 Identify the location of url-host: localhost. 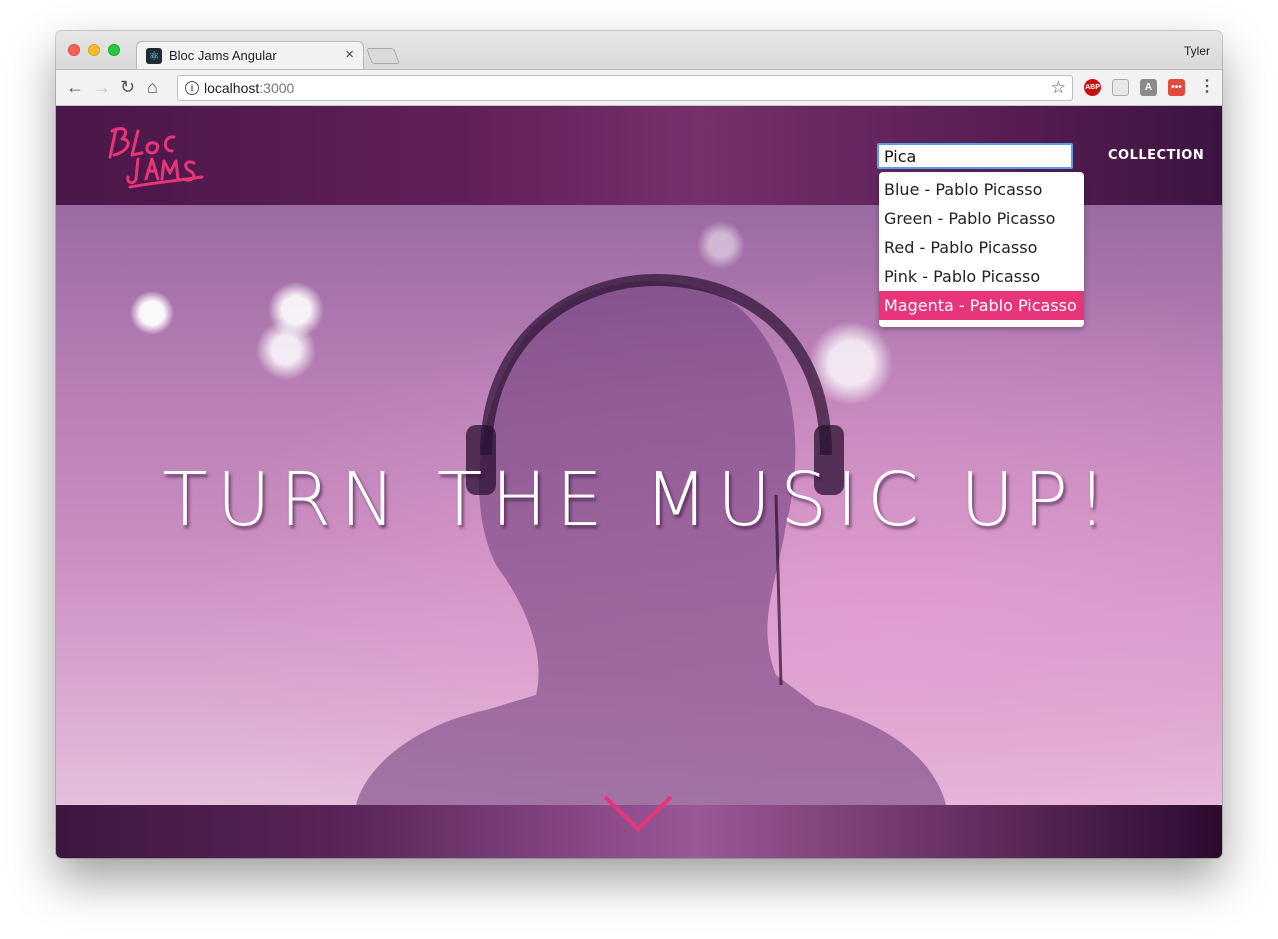
(232, 88).